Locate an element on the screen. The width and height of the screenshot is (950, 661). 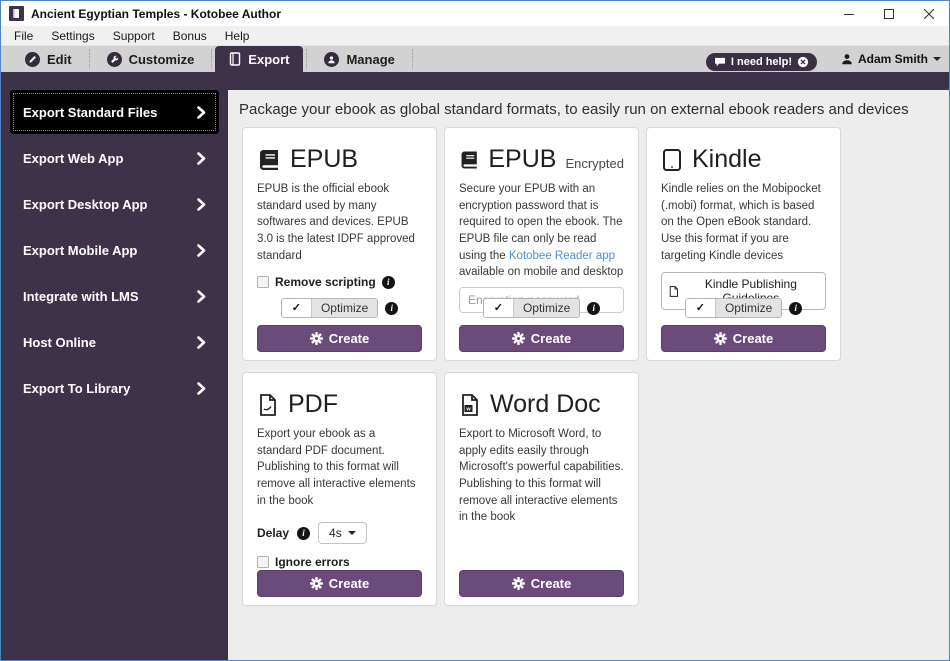
remove-scripting-checkbox is located at coordinates (263, 282).